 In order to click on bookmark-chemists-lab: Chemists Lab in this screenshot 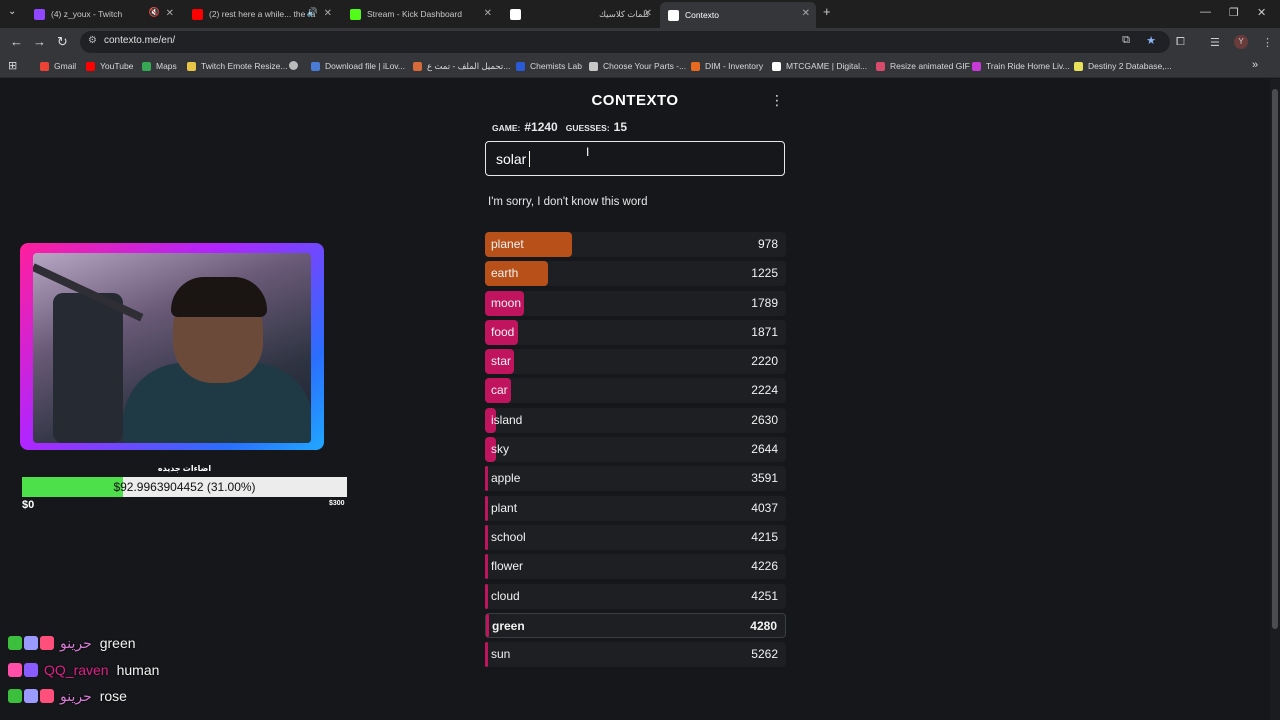, I will do `click(549, 66)`.